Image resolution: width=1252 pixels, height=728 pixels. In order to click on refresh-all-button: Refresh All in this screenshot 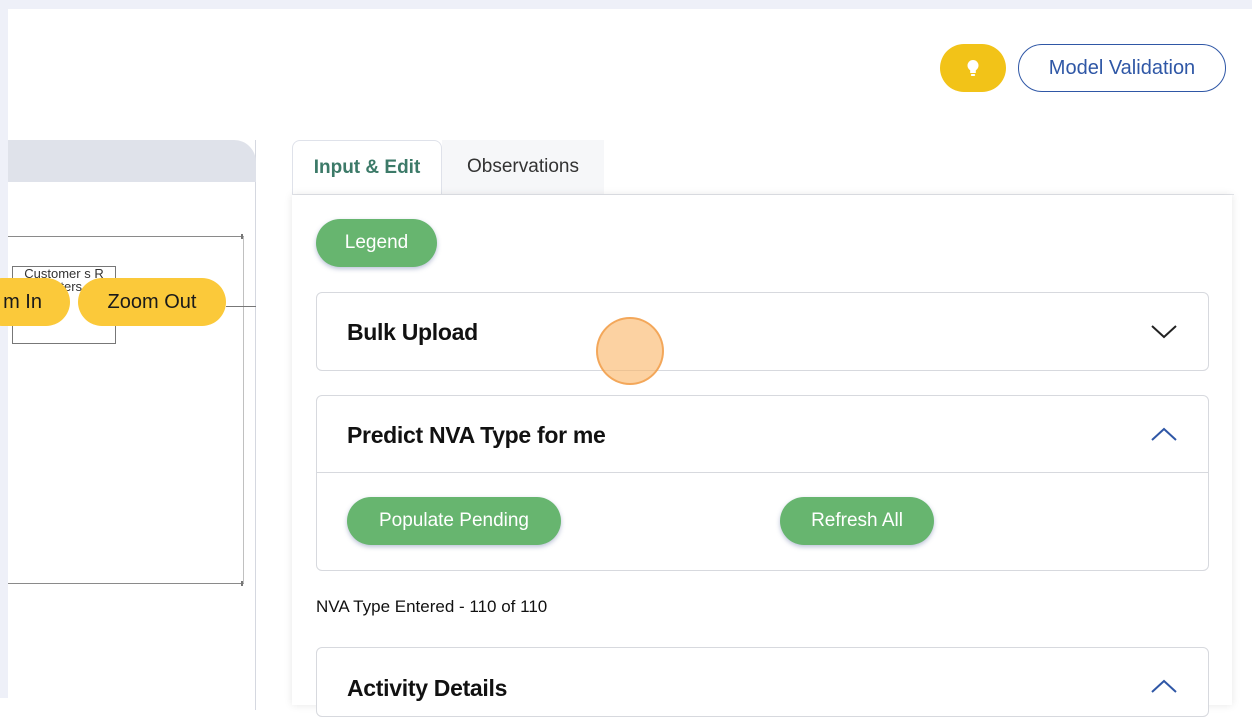, I will do `click(857, 521)`.